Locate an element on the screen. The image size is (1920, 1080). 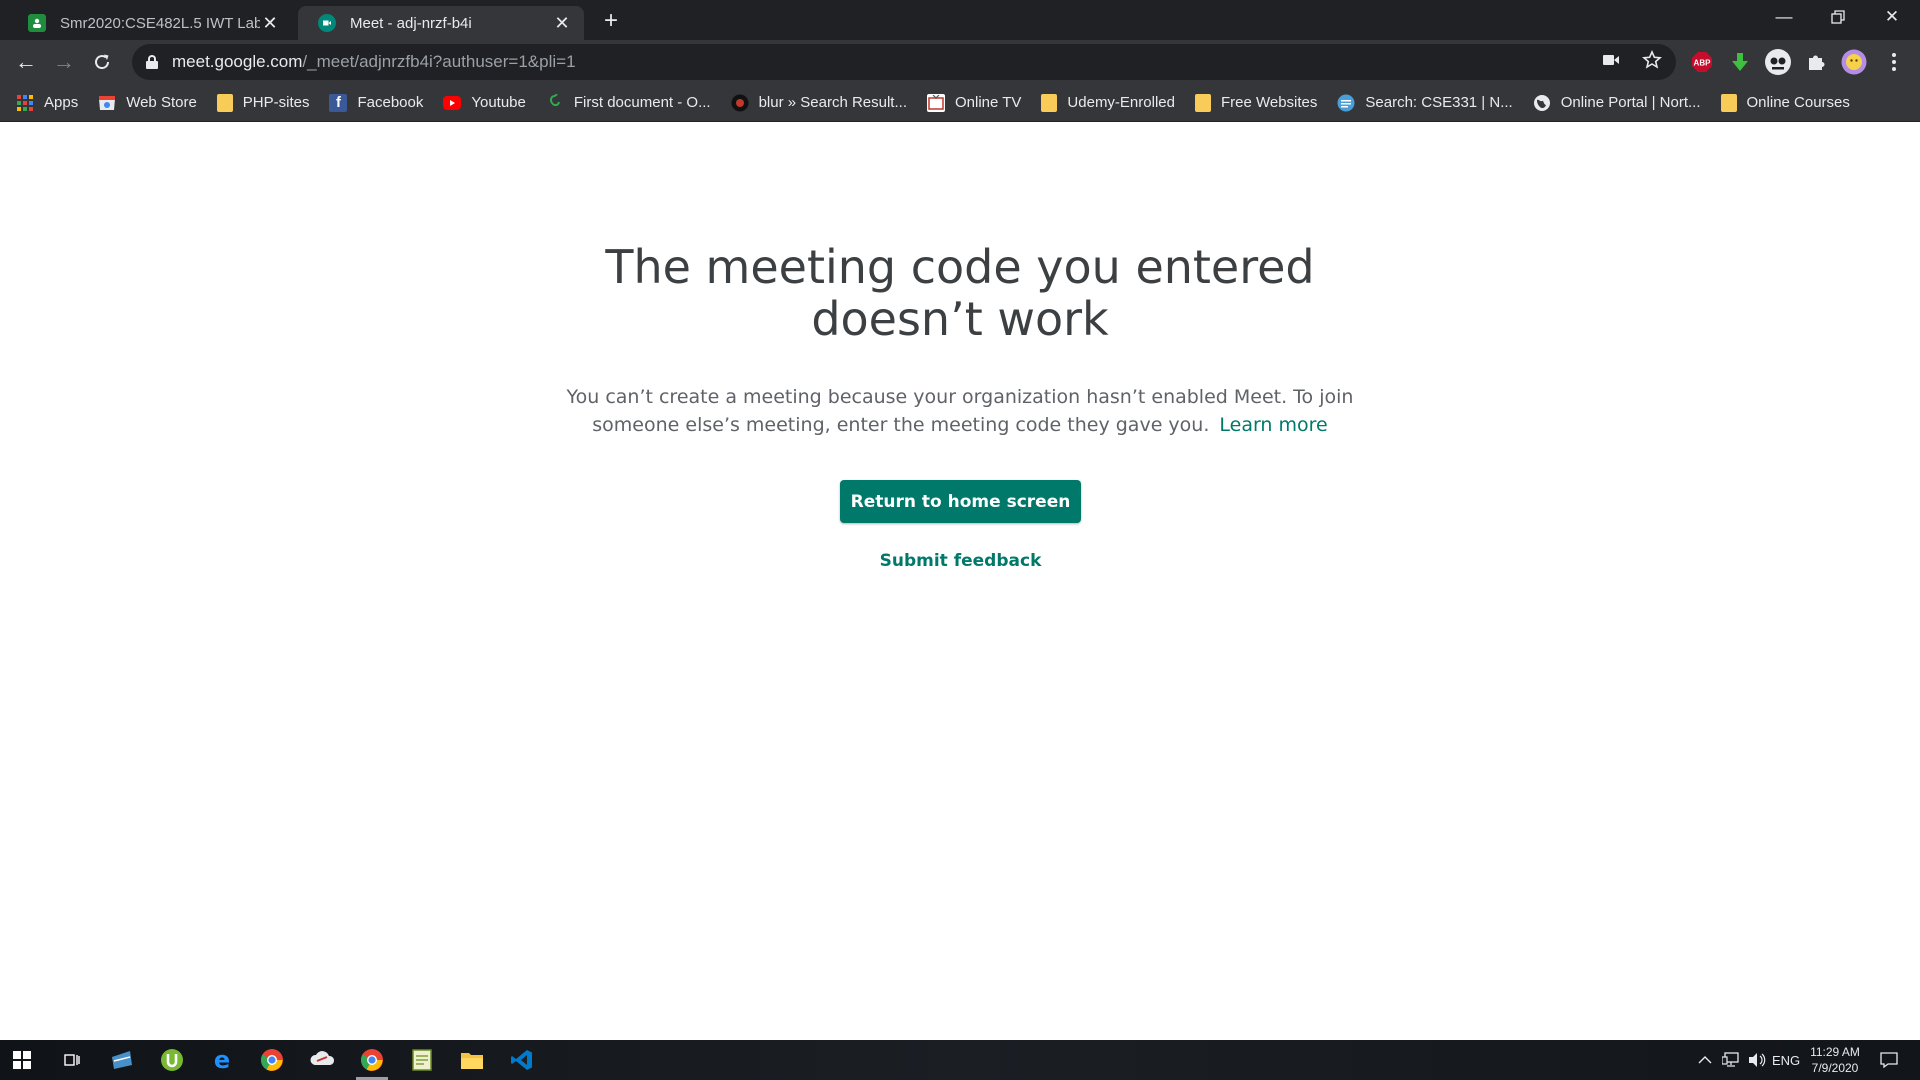
blur-icon is located at coordinates (740, 103).